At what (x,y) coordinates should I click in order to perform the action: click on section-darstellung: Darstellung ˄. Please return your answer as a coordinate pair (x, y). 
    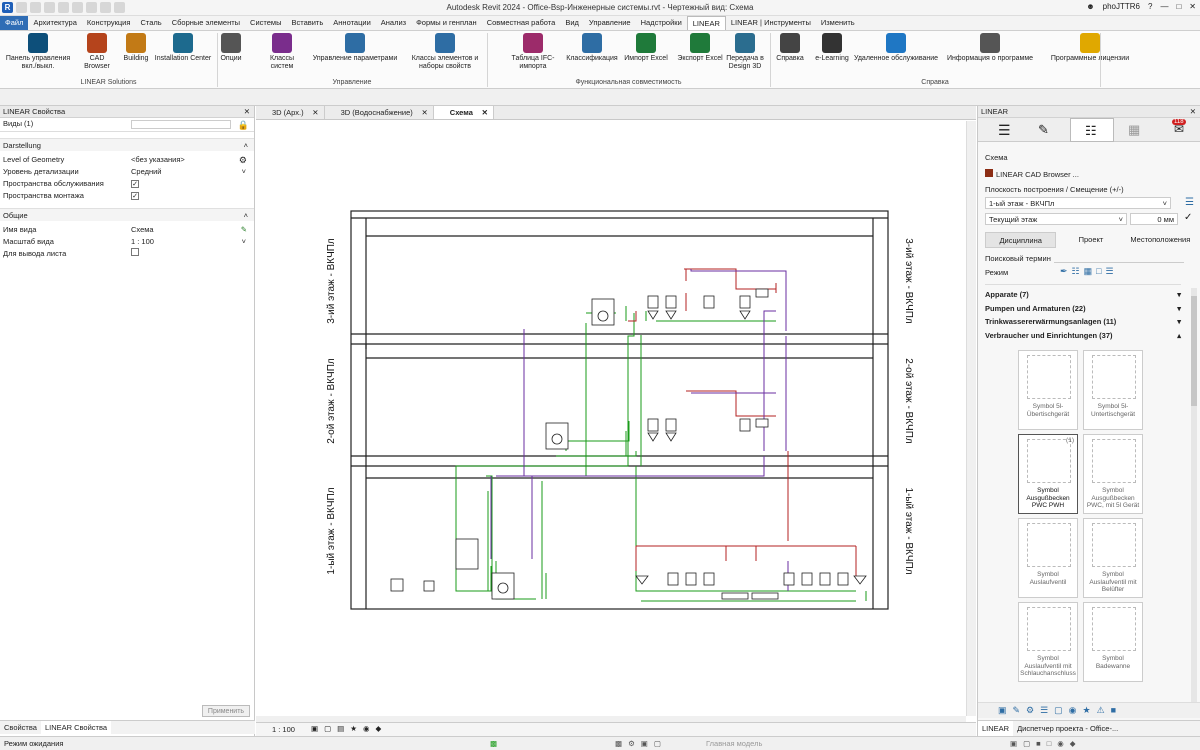
    Looking at the image, I should click on (127, 144).